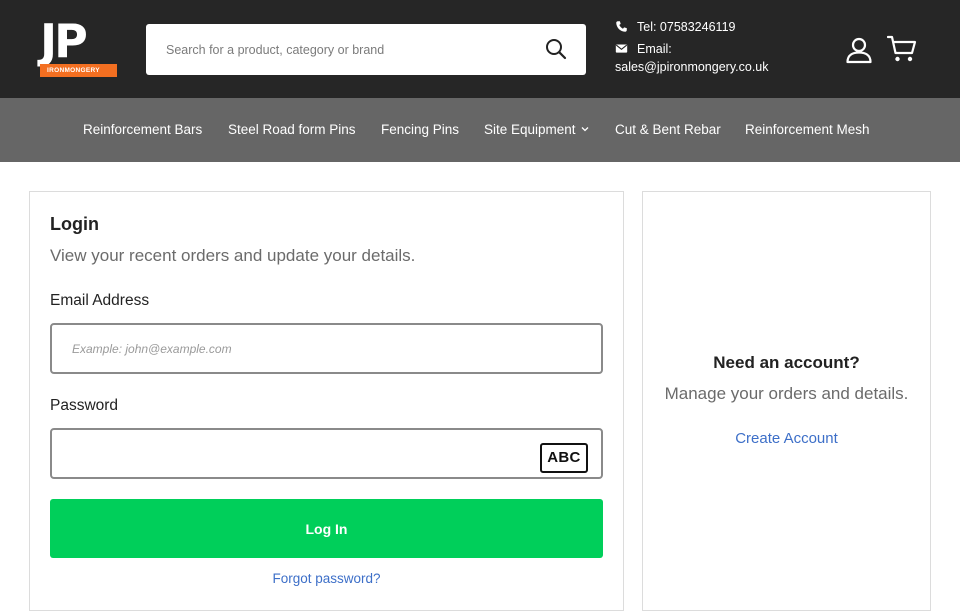  I want to click on password-autofill-badge: ABC, so click(564, 458).